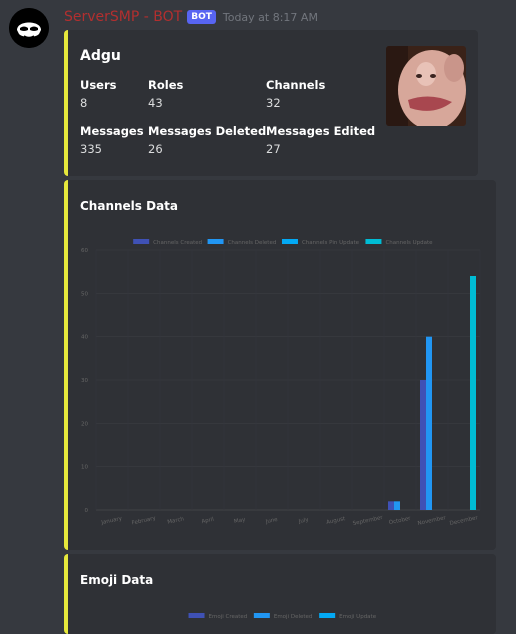 The width and height of the screenshot is (516, 634). What do you see at coordinates (84, 338) in the screenshot?
I see `y-tick-label: 40` at bounding box center [84, 338].